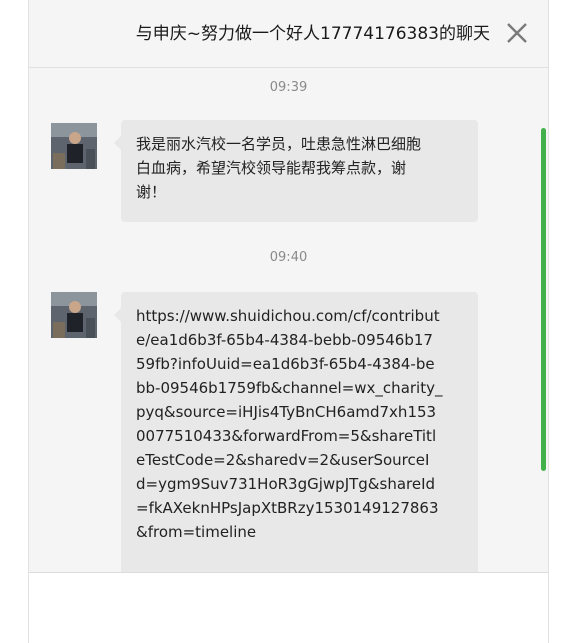 The image size is (580, 643). I want to click on title-bar: 与申庆~努力做一个好人17774176383的聊天, so click(288, 34).